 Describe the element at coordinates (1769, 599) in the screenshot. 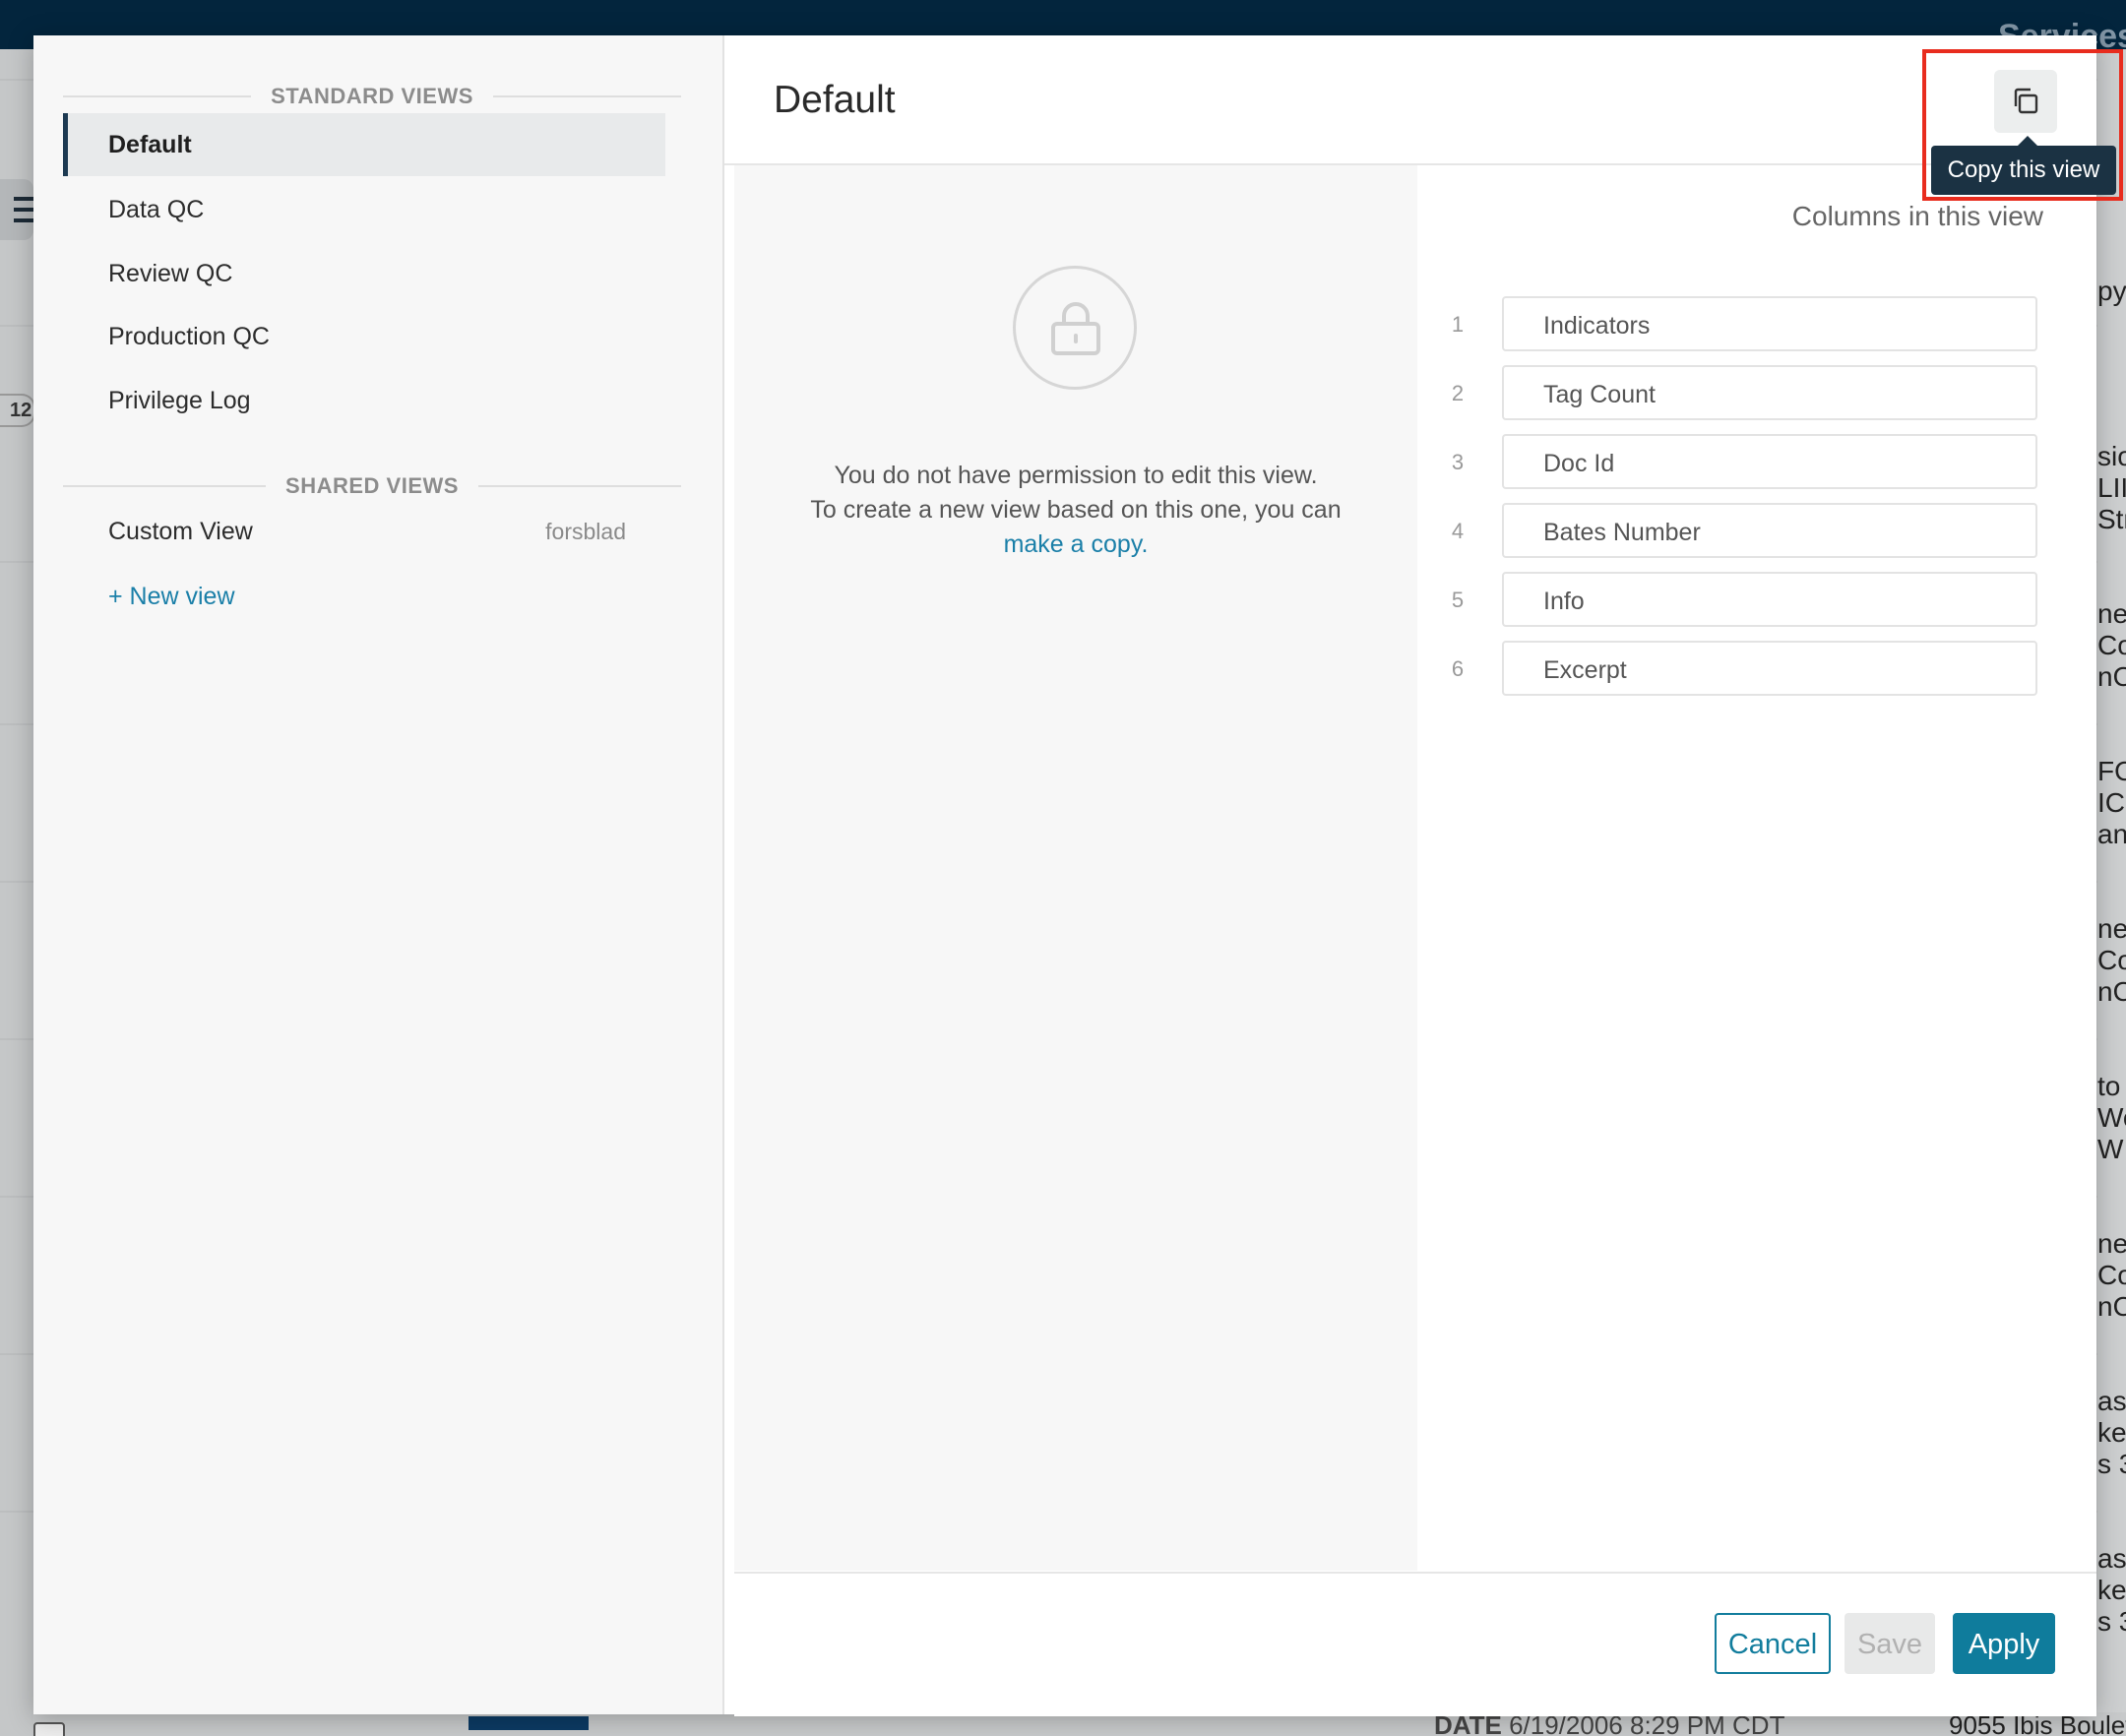

I see `column-item: Info` at that location.